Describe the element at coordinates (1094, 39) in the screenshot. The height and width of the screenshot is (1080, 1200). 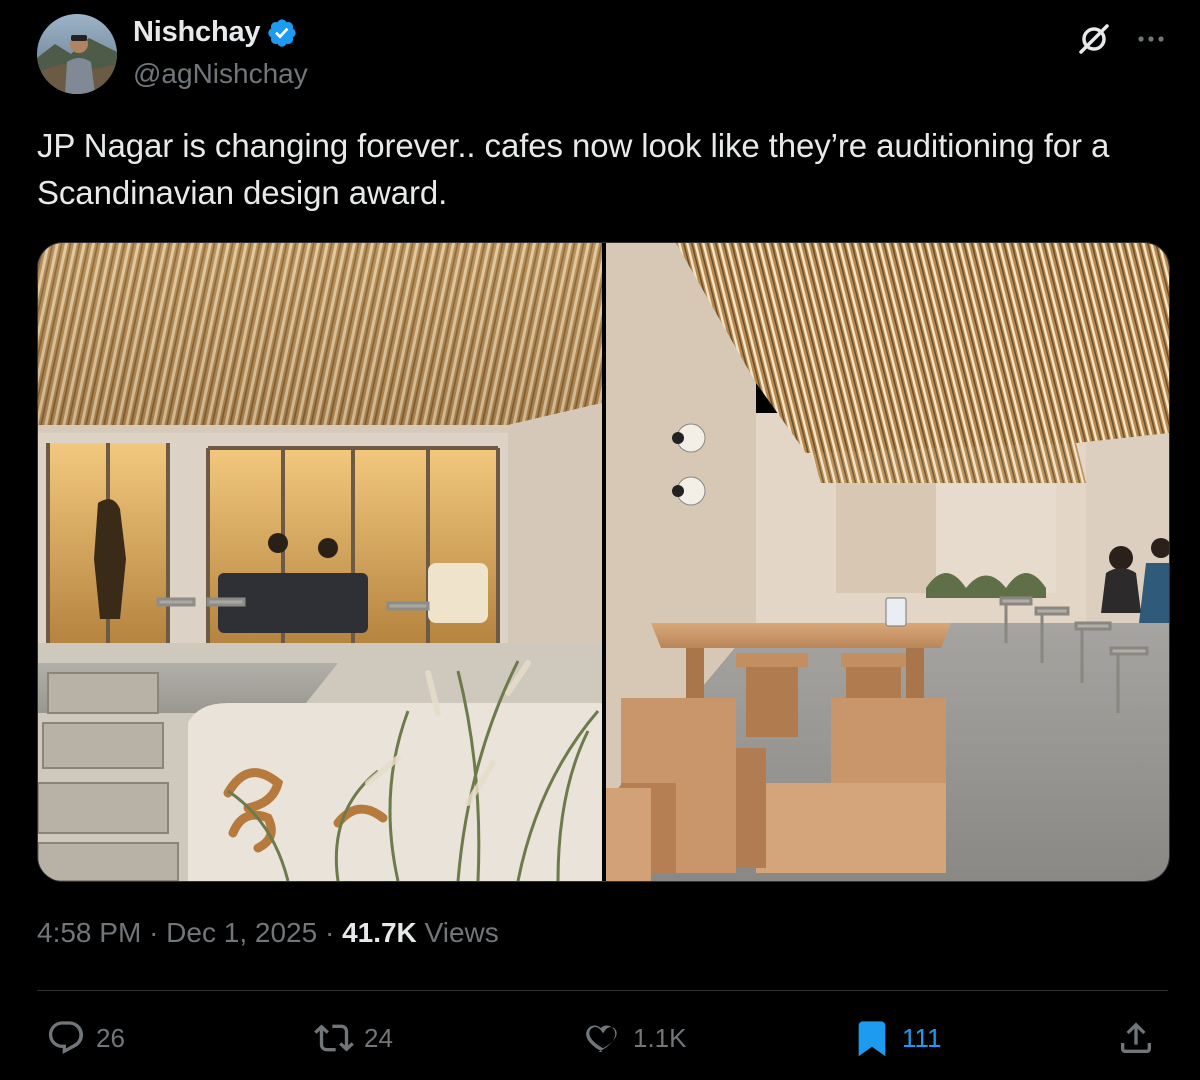
I see `grok-icon` at that location.